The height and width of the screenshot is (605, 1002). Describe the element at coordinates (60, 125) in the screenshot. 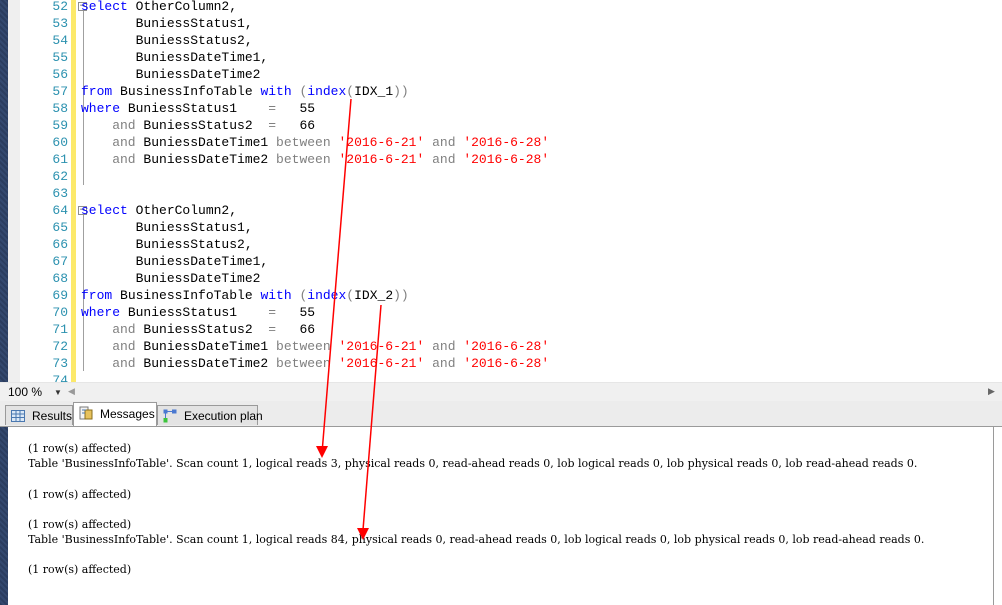

I see `line-number: 59` at that location.